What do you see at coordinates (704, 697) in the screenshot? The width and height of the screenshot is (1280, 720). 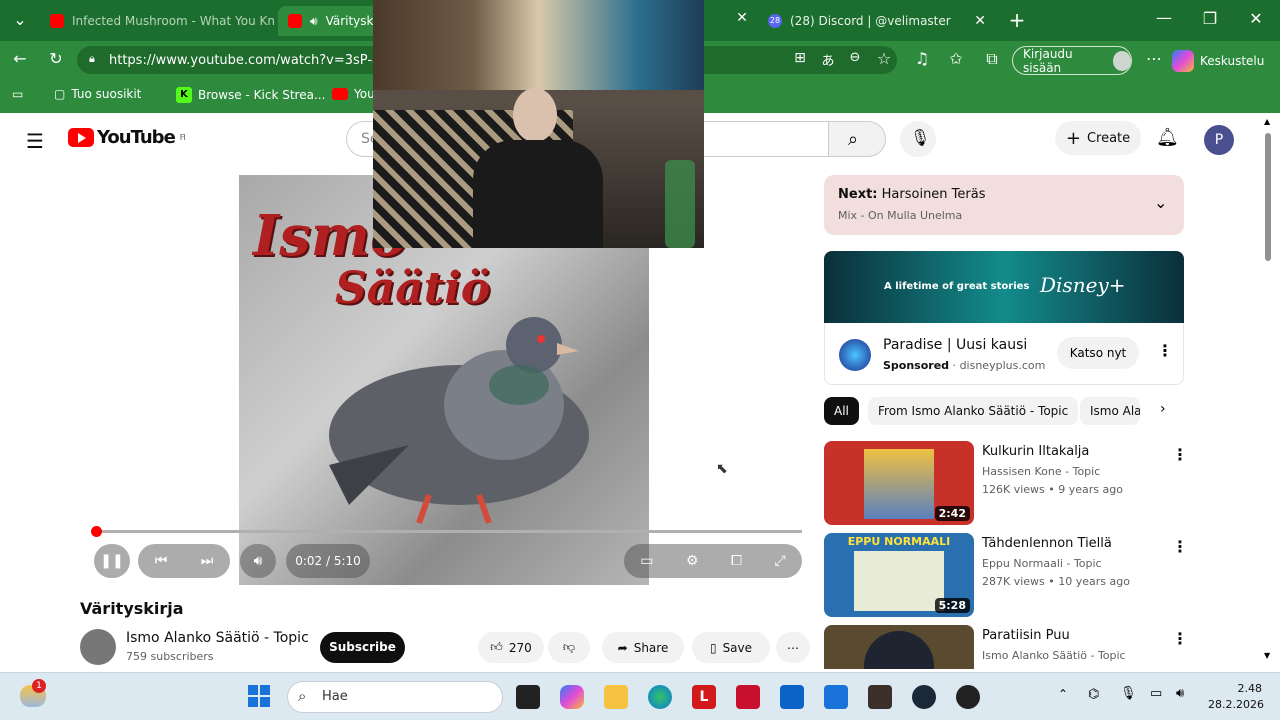 I see `l-app-icon: L` at bounding box center [704, 697].